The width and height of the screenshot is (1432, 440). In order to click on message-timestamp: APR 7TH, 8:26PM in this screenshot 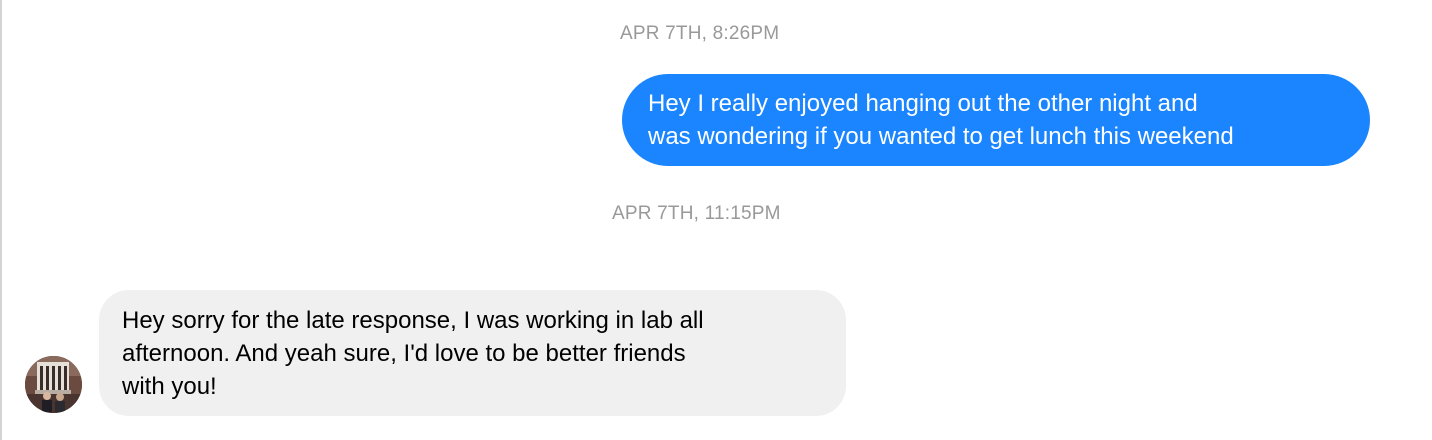, I will do `click(700, 33)`.